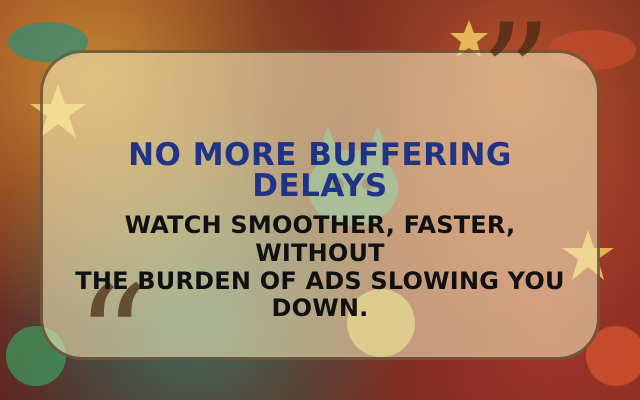 This screenshot has width=640, height=400. Describe the element at coordinates (320, 239) in the screenshot. I see `message-line-1: WATCH SMOOTHER, FASTER, WITHOUT` at that location.